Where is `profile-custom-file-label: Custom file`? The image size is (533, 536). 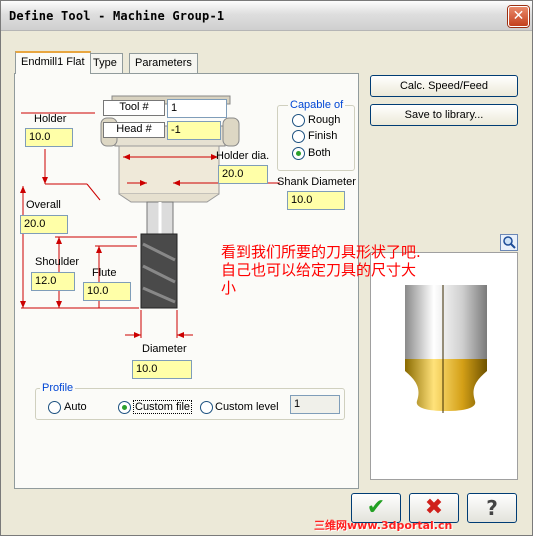
profile-custom-file-label: Custom file is located at coordinates (163, 407).